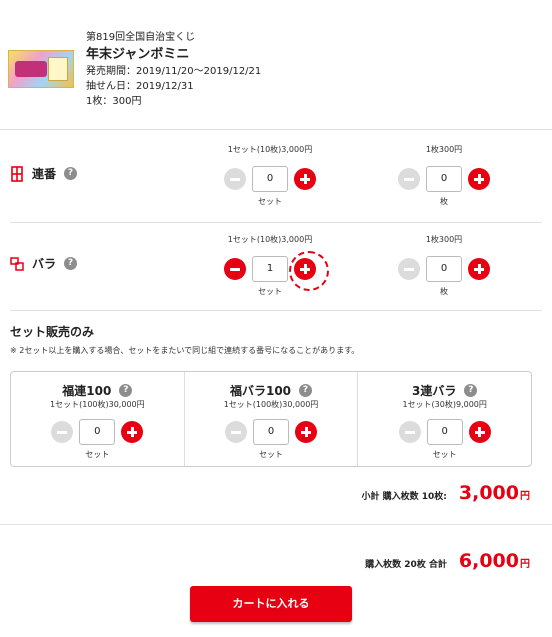 This screenshot has width=552, height=637. I want to click on bara-icon, so click(17, 263).